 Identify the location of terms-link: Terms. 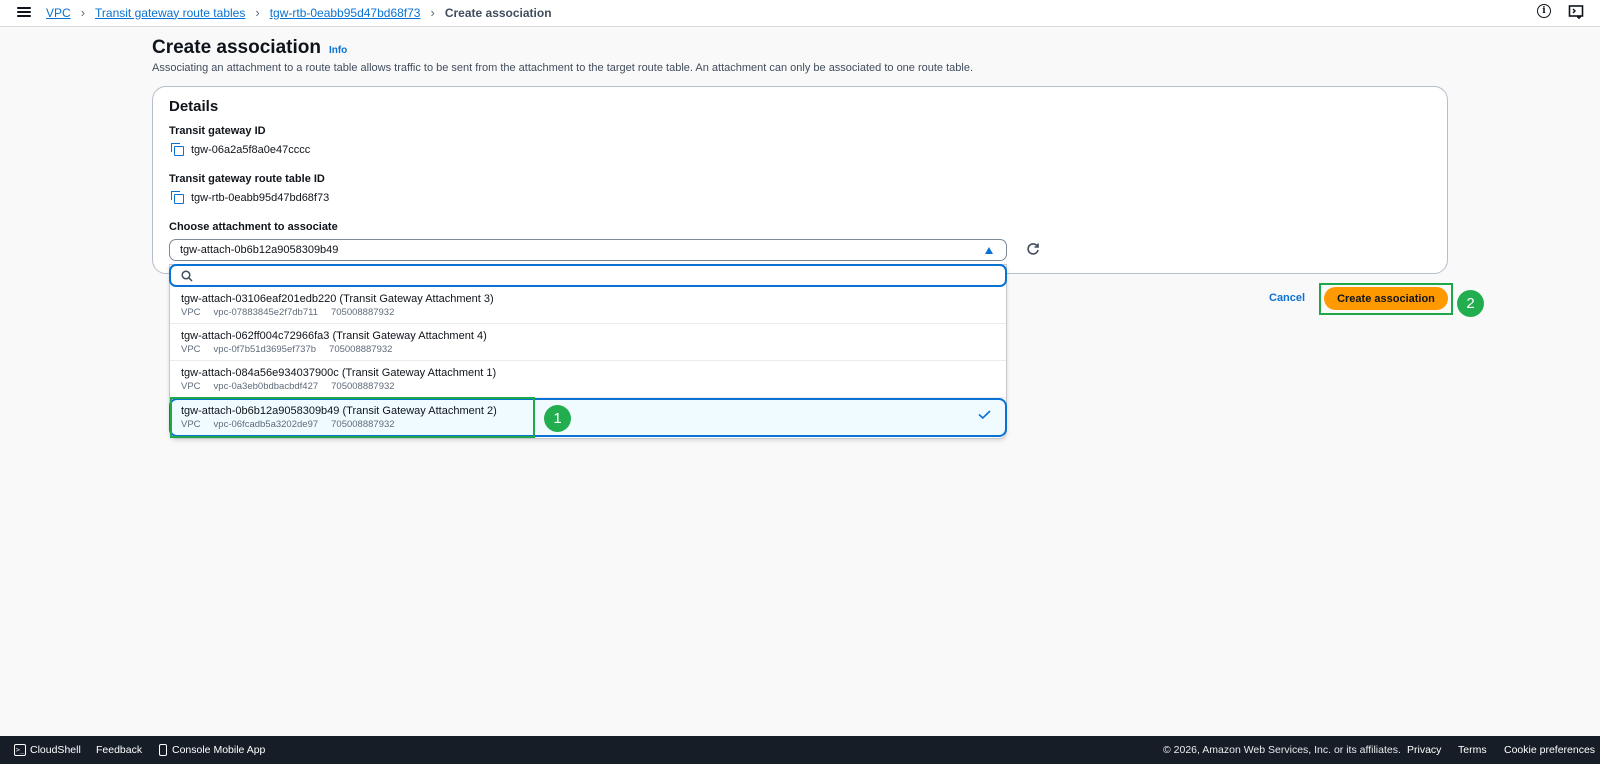
(1472, 750).